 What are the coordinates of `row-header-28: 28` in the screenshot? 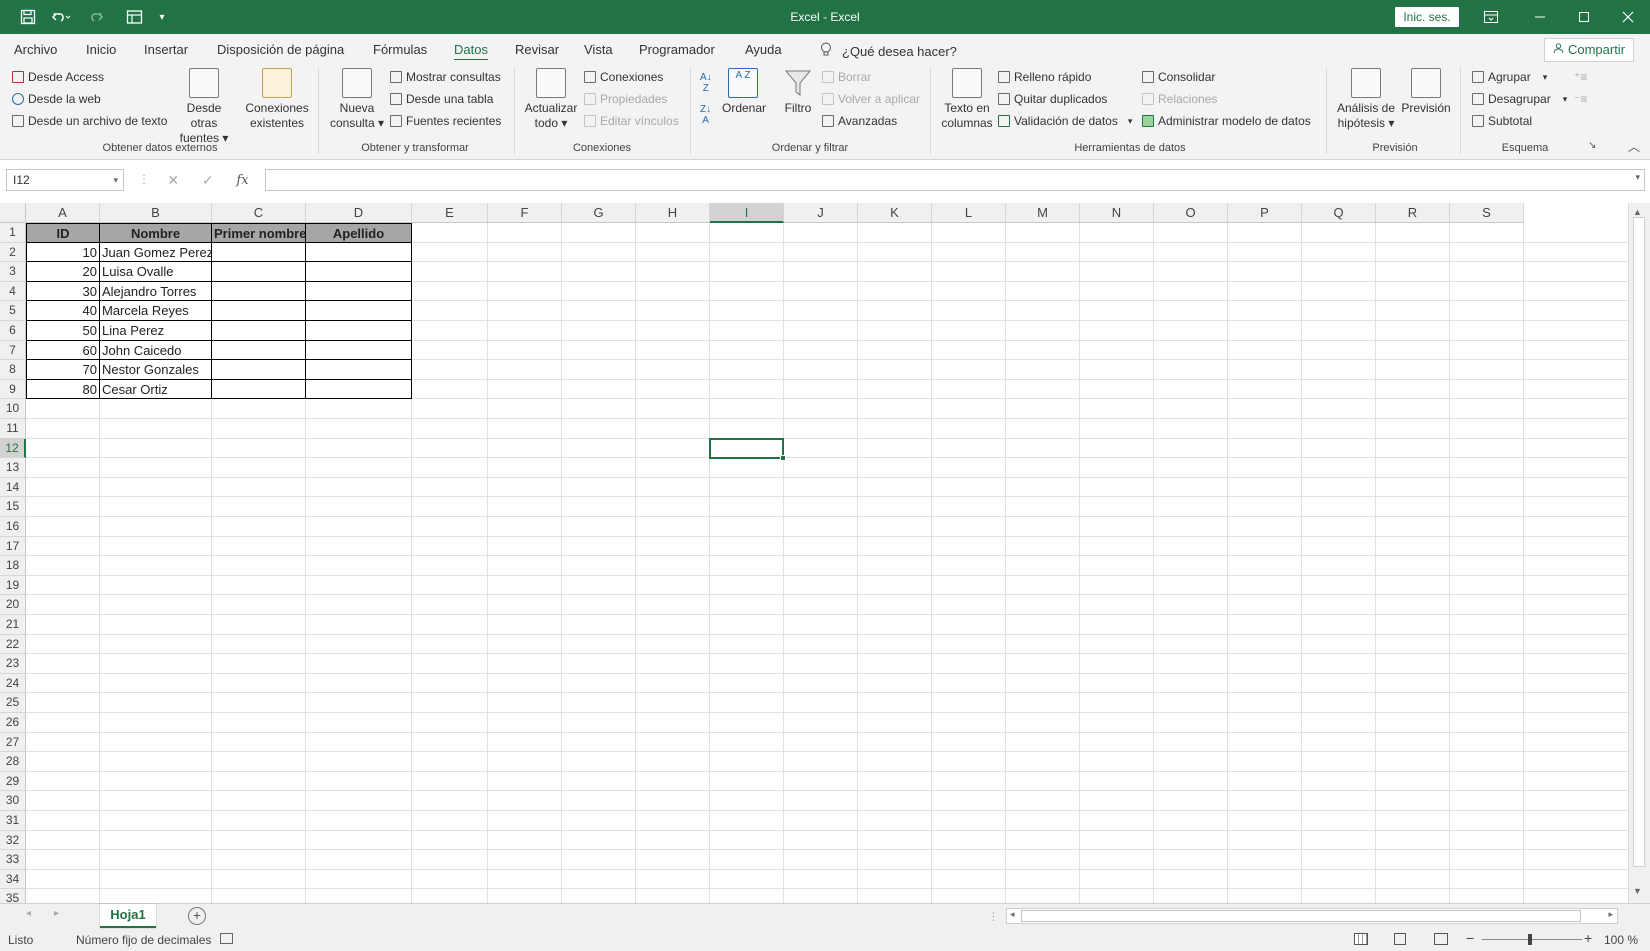 It's located at (13, 762).